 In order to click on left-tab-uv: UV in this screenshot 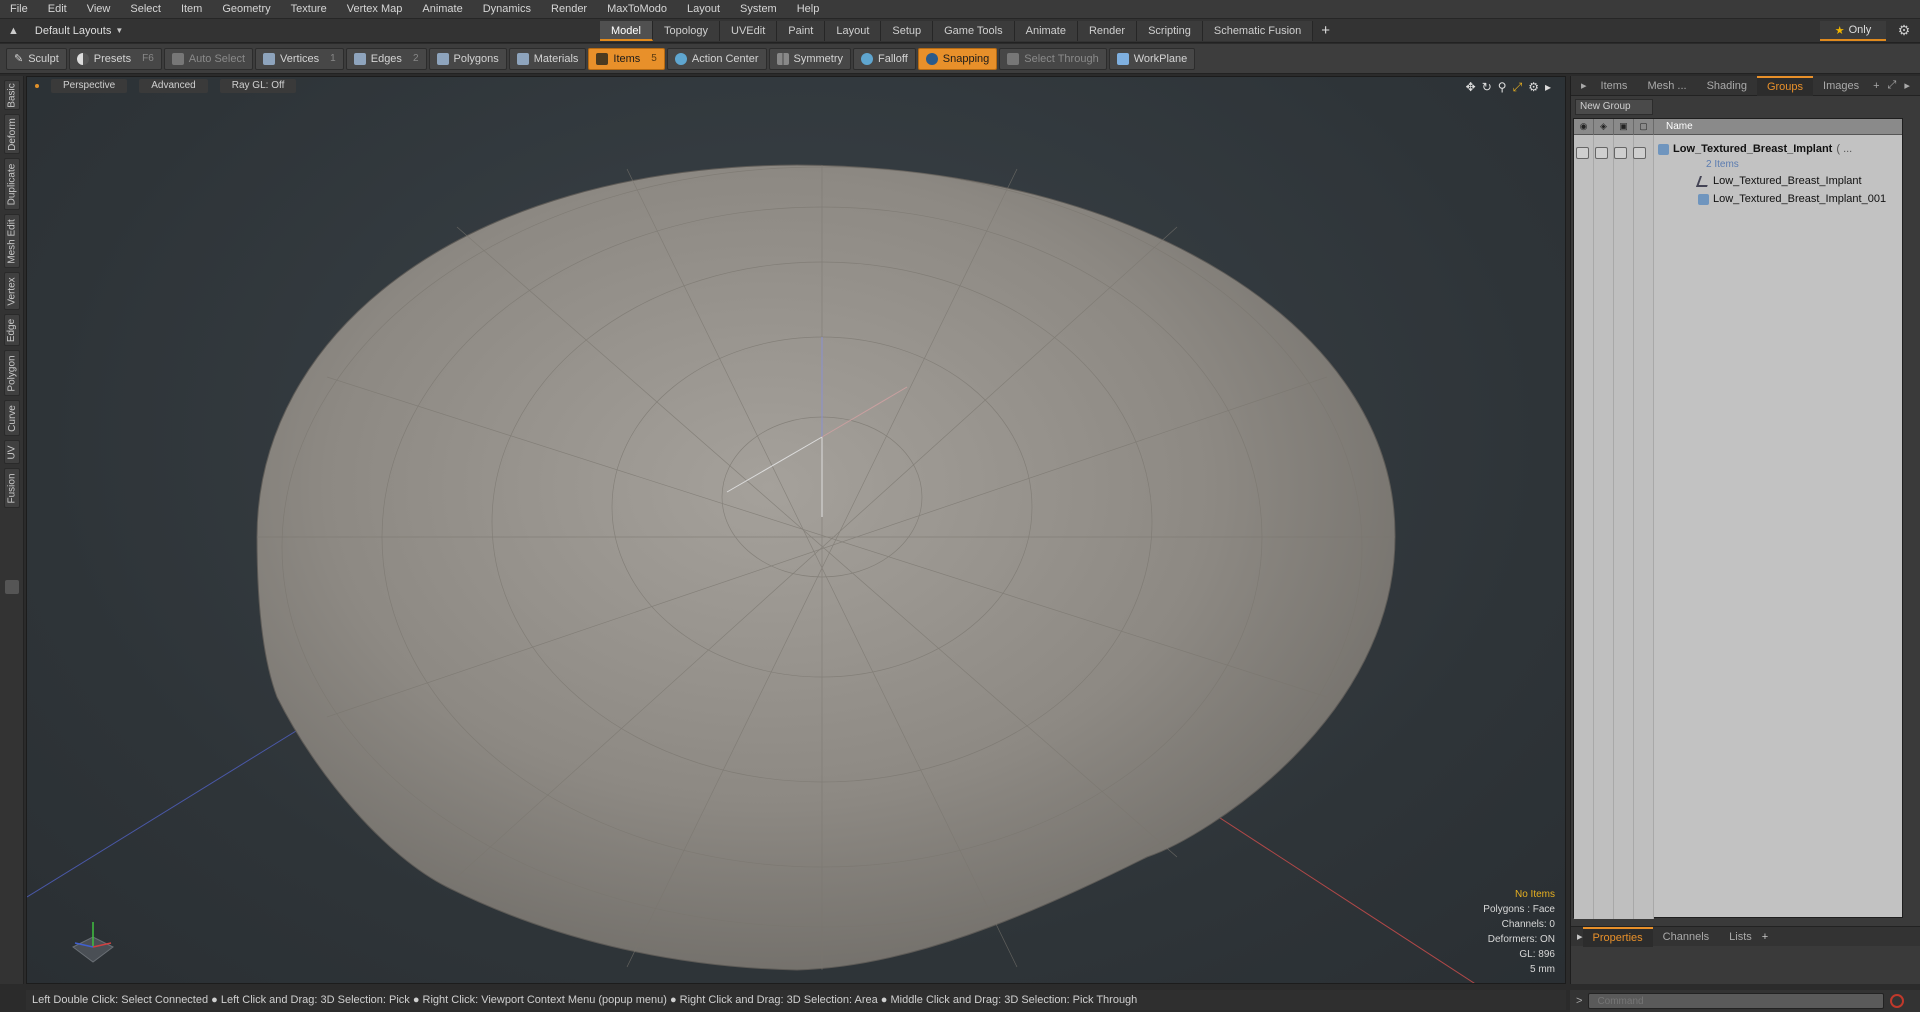, I will do `click(12, 452)`.